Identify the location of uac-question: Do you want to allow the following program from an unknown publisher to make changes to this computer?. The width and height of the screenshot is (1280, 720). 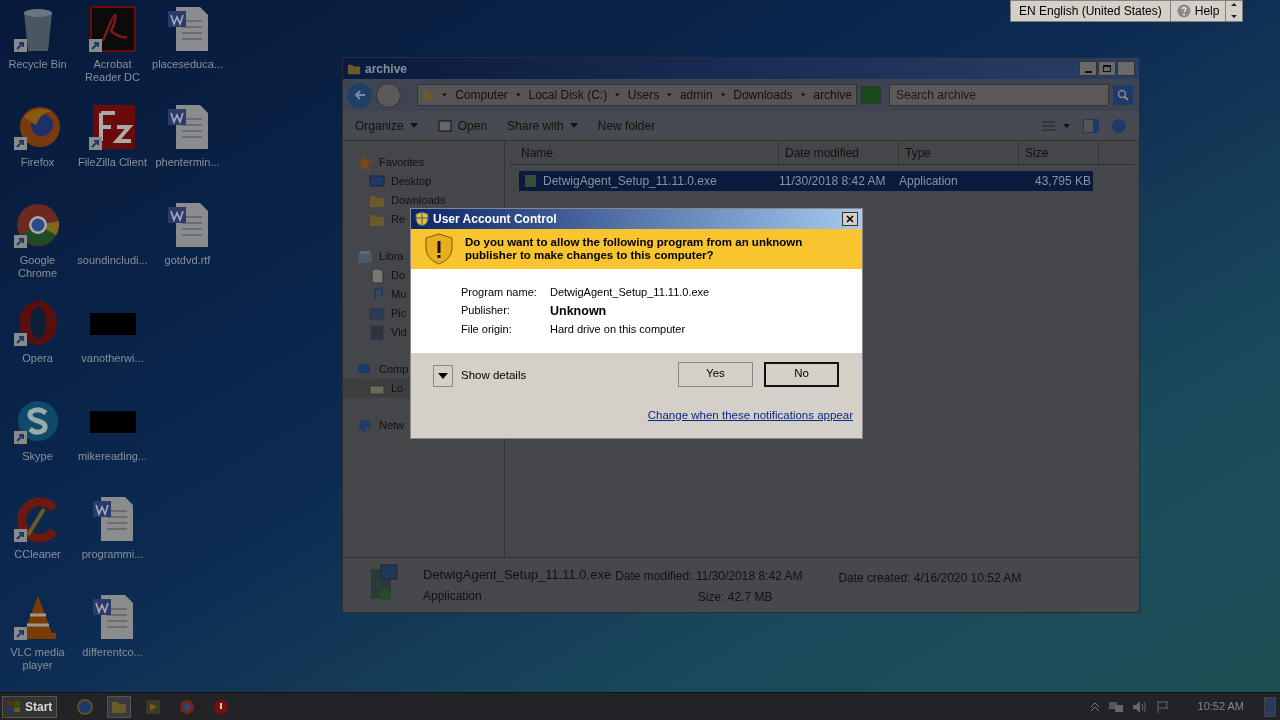
(634, 249).